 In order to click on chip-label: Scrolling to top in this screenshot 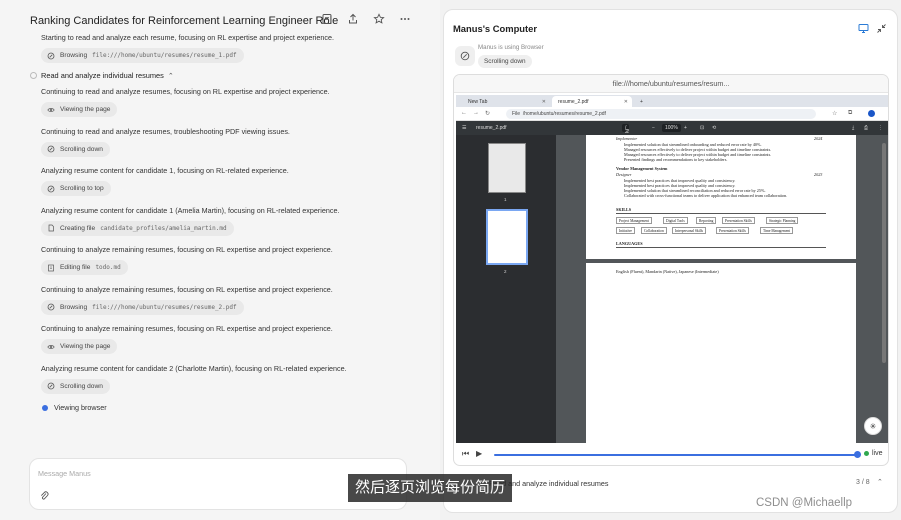, I will do `click(82, 188)`.